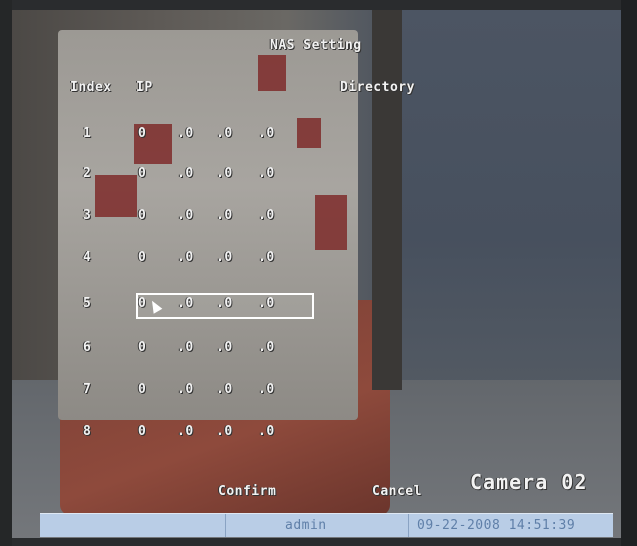 The height and width of the screenshot is (546, 637). Describe the element at coordinates (87, 173) in the screenshot. I see `row-index: 2` at that location.